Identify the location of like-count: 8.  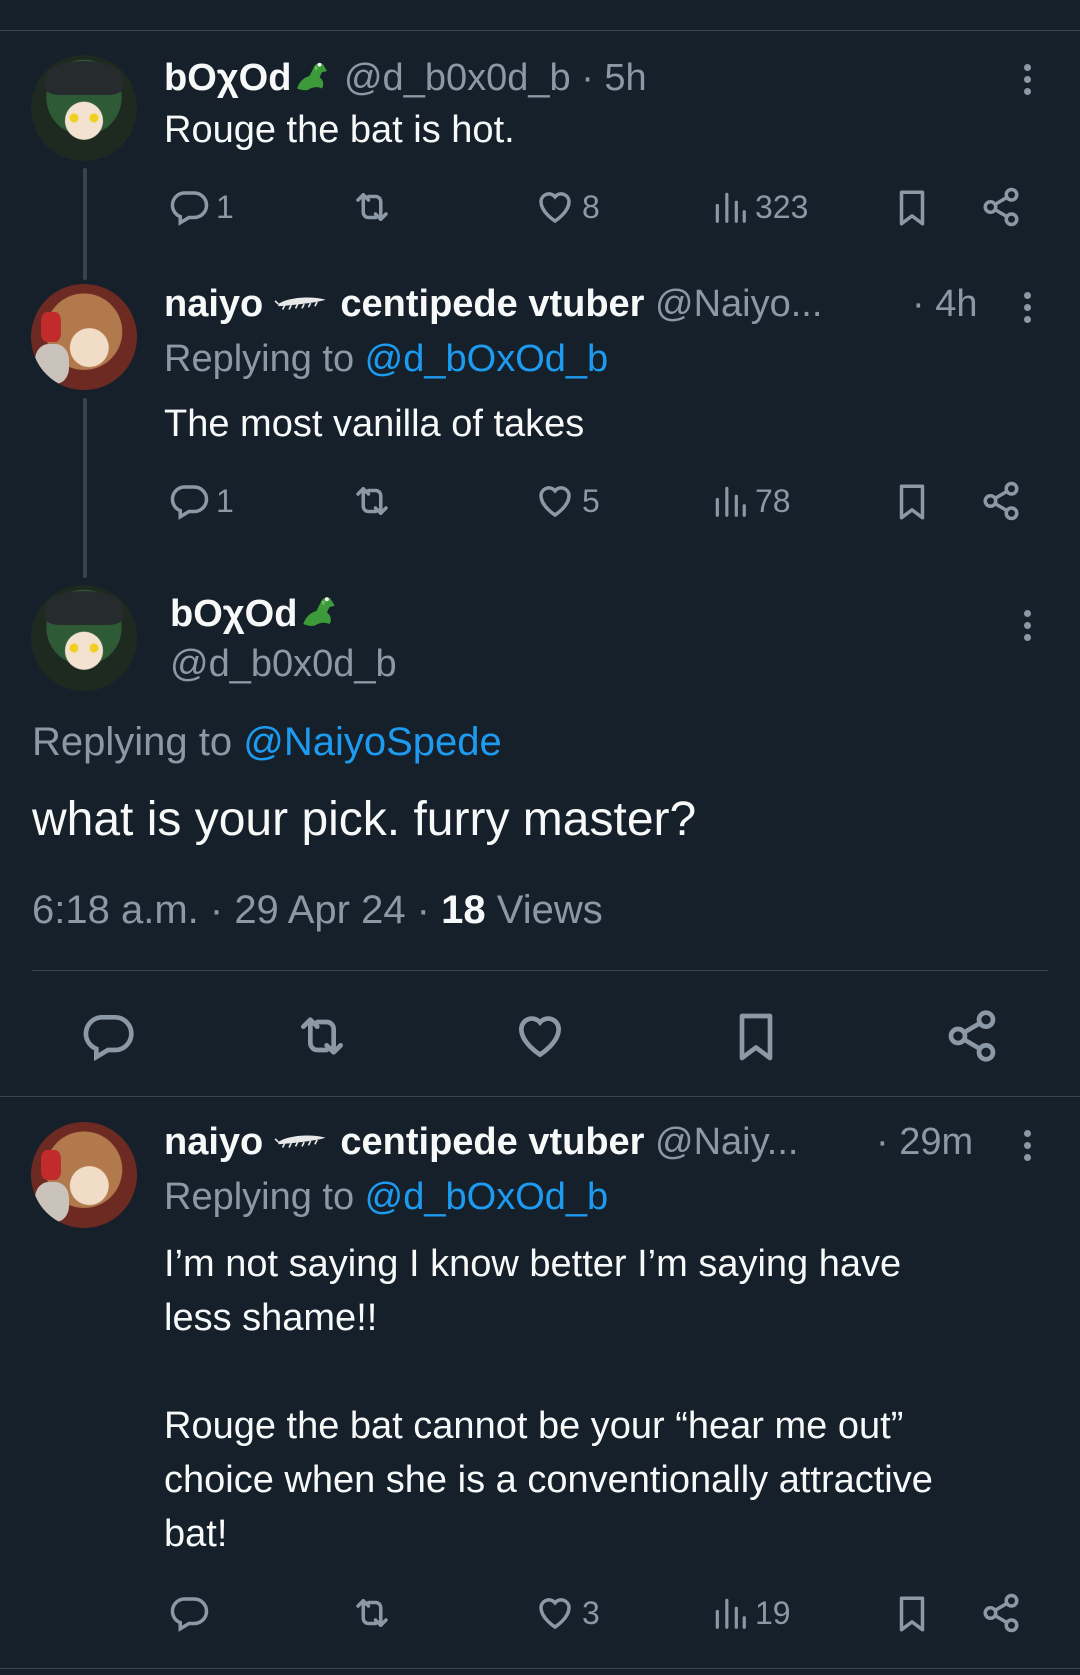
(591, 206).